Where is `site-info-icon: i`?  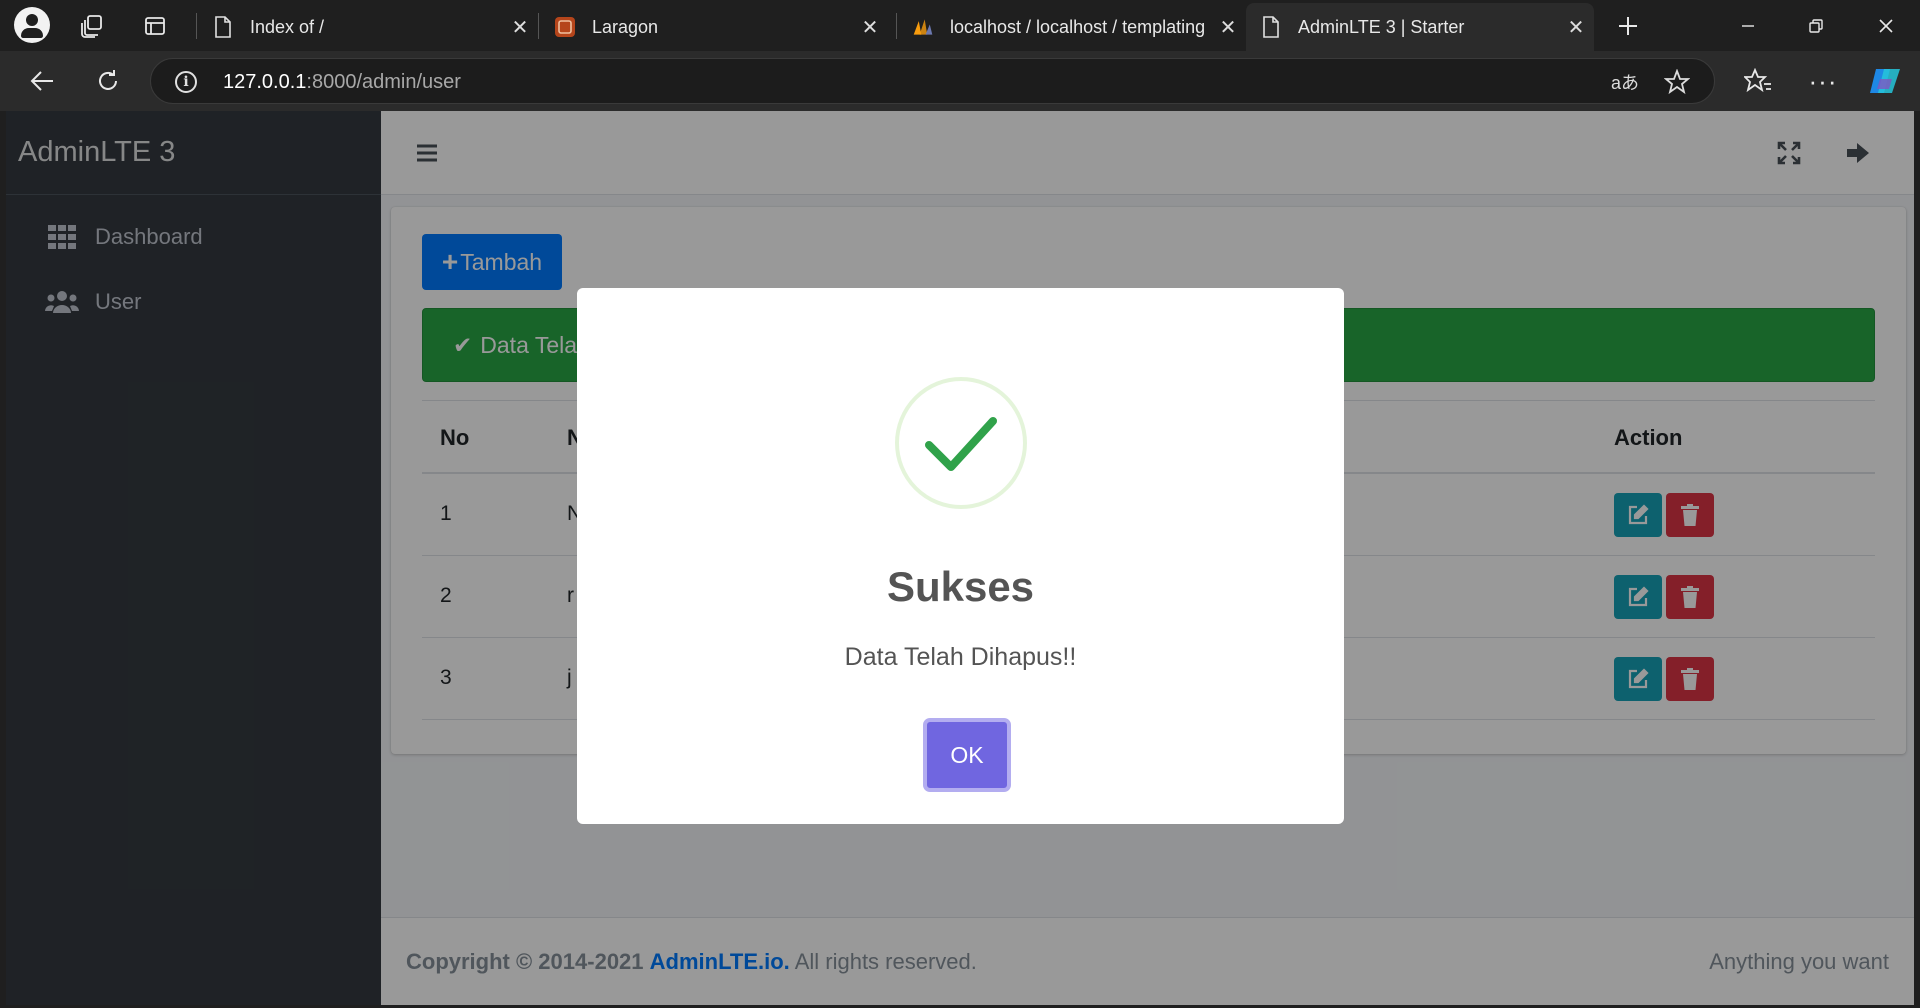 site-info-icon: i is located at coordinates (186, 82).